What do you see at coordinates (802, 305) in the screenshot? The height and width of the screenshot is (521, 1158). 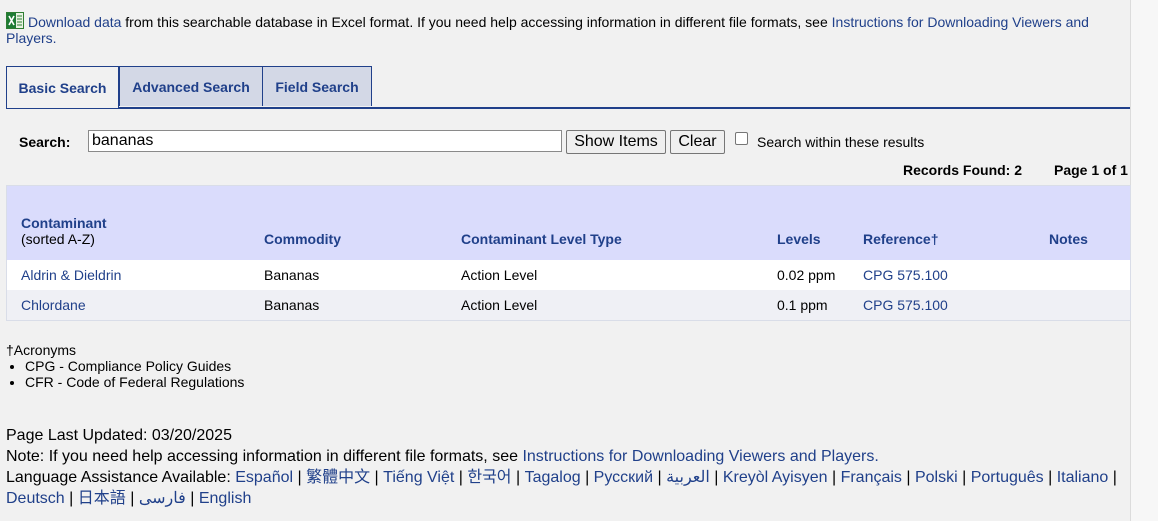 I see `levels-cell: 0.1 ppm` at bounding box center [802, 305].